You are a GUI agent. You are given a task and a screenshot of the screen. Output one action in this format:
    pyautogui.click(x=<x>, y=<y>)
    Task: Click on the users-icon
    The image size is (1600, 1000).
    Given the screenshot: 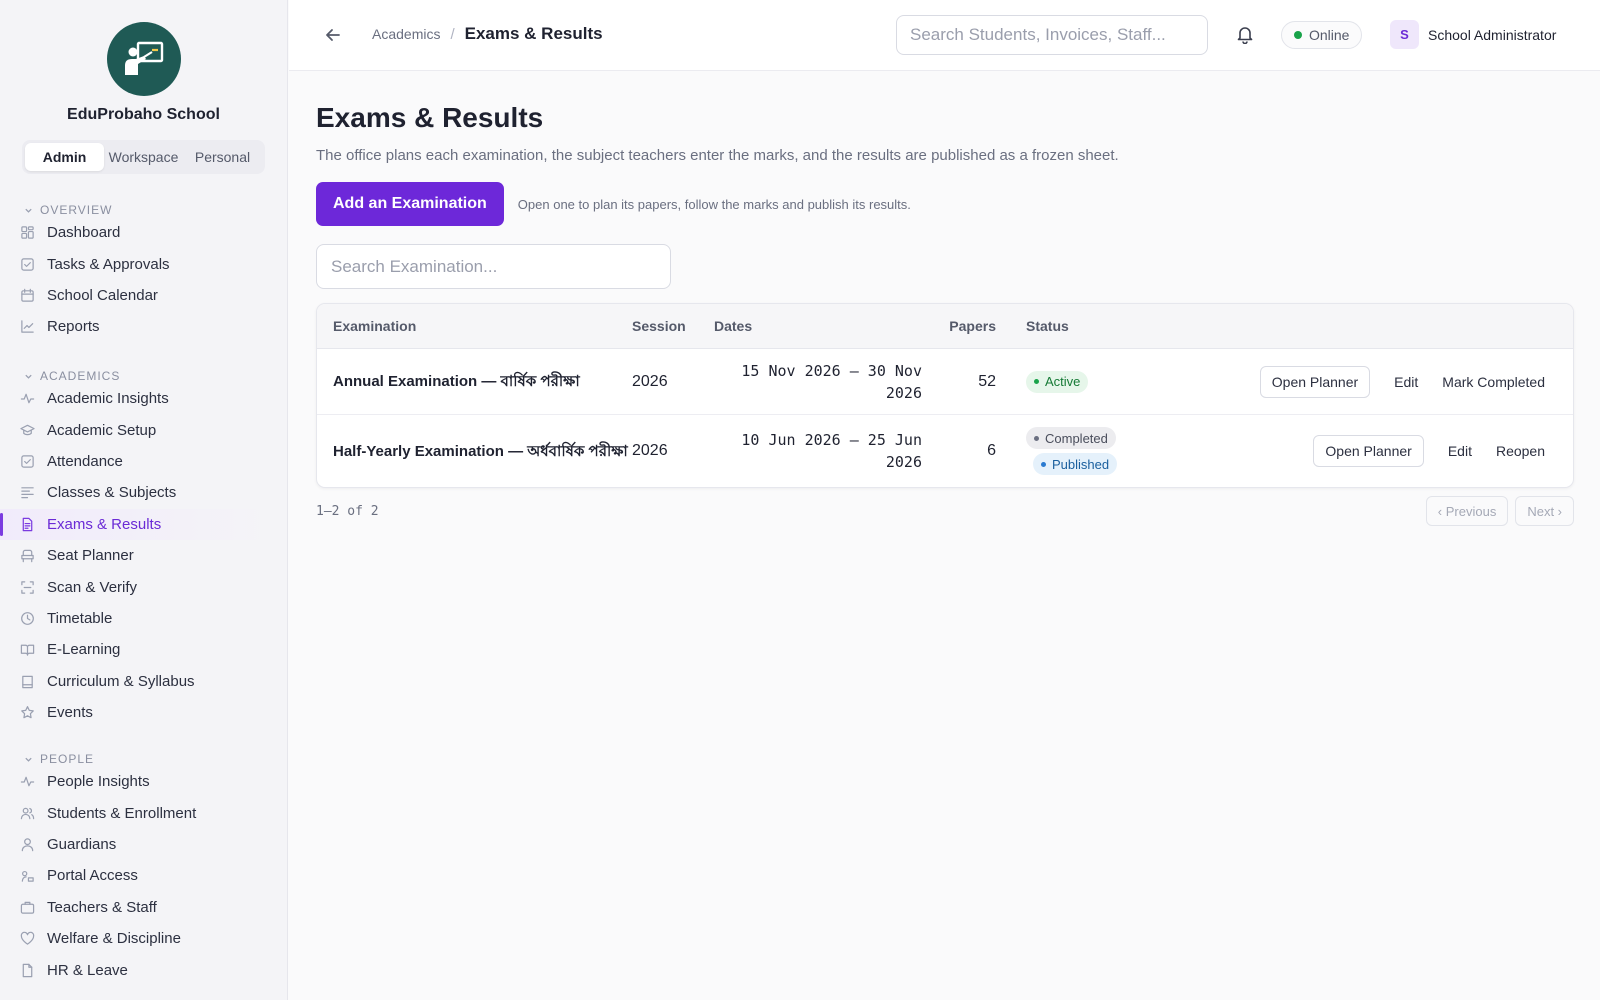 What is the action you would take?
    pyautogui.click(x=27, y=813)
    